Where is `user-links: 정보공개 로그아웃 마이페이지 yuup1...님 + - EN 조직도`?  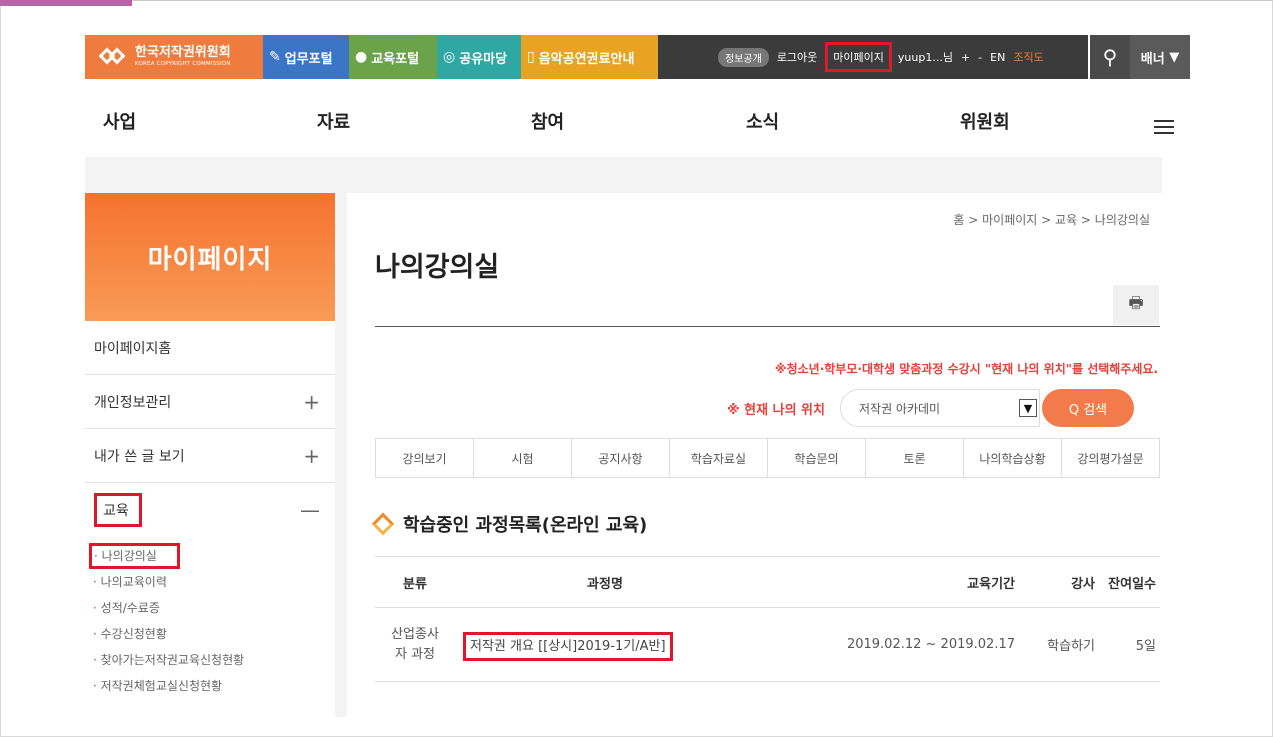 user-links: 정보공개 로그아웃 마이페이지 yuup1...님 + - EN 조직도 is located at coordinates (873, 57).